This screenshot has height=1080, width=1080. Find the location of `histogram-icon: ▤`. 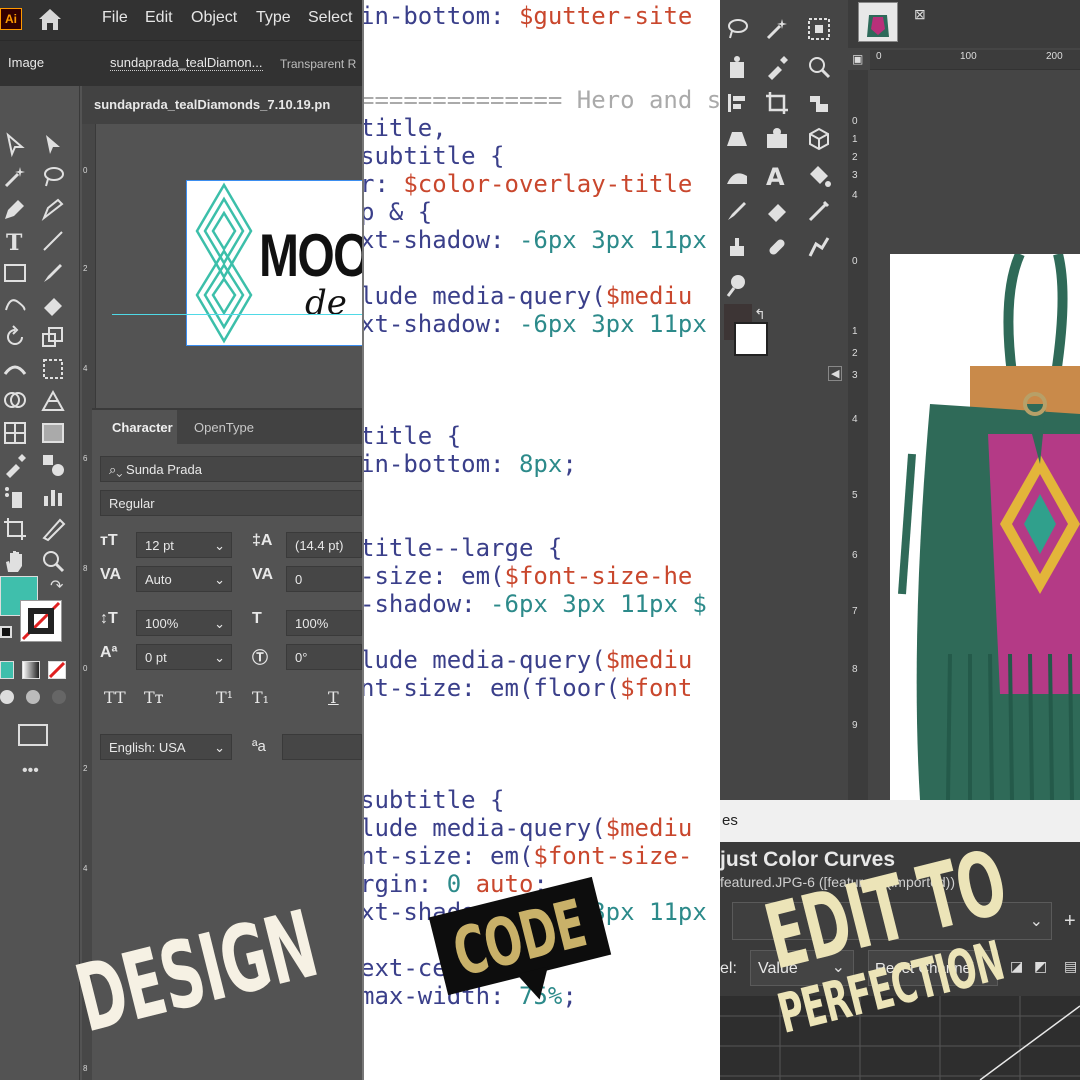

histogram-icon: ▤ is located at coordinates (1070, 966).